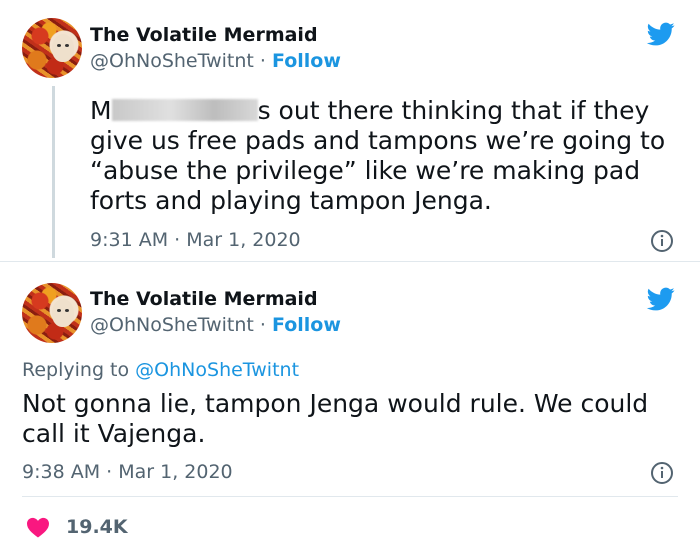 The width and height of the screenshot is (700, 552). I want to click on replying-mention: @OhNoSheTwitnt, so click(217, 370).